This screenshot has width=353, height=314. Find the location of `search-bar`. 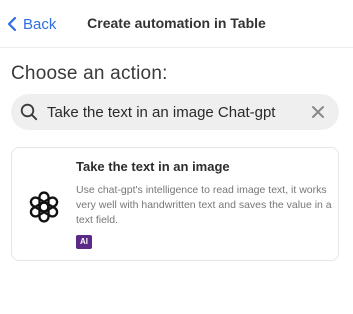

search-bar is located at coordinates (175, 112).